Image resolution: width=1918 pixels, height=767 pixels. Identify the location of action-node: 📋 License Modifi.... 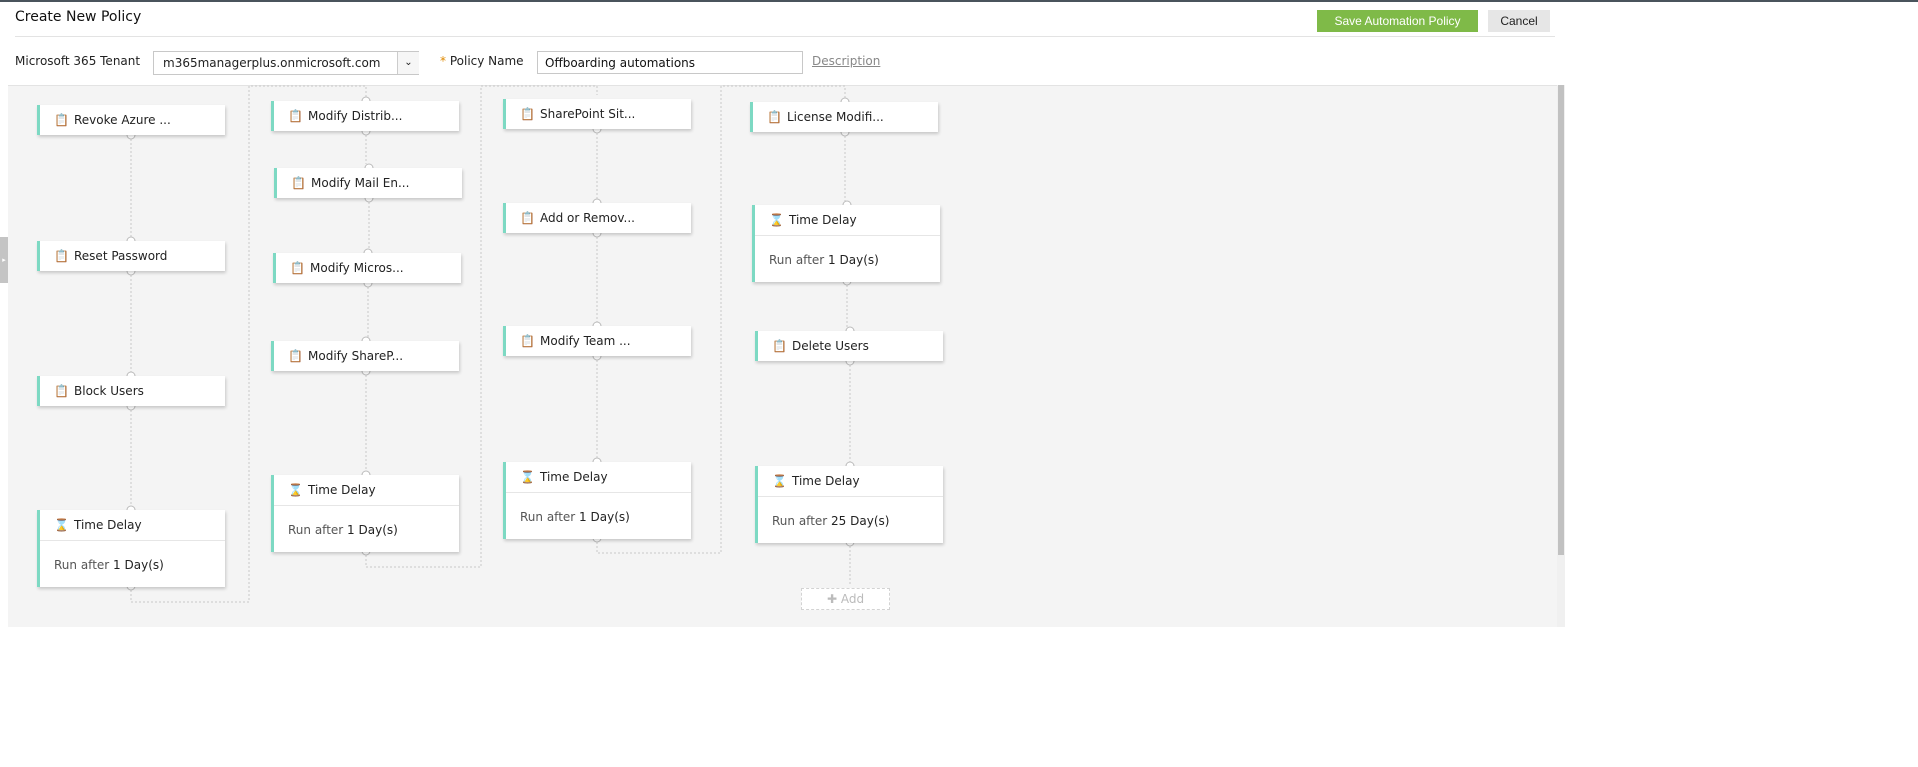
(844, 117).